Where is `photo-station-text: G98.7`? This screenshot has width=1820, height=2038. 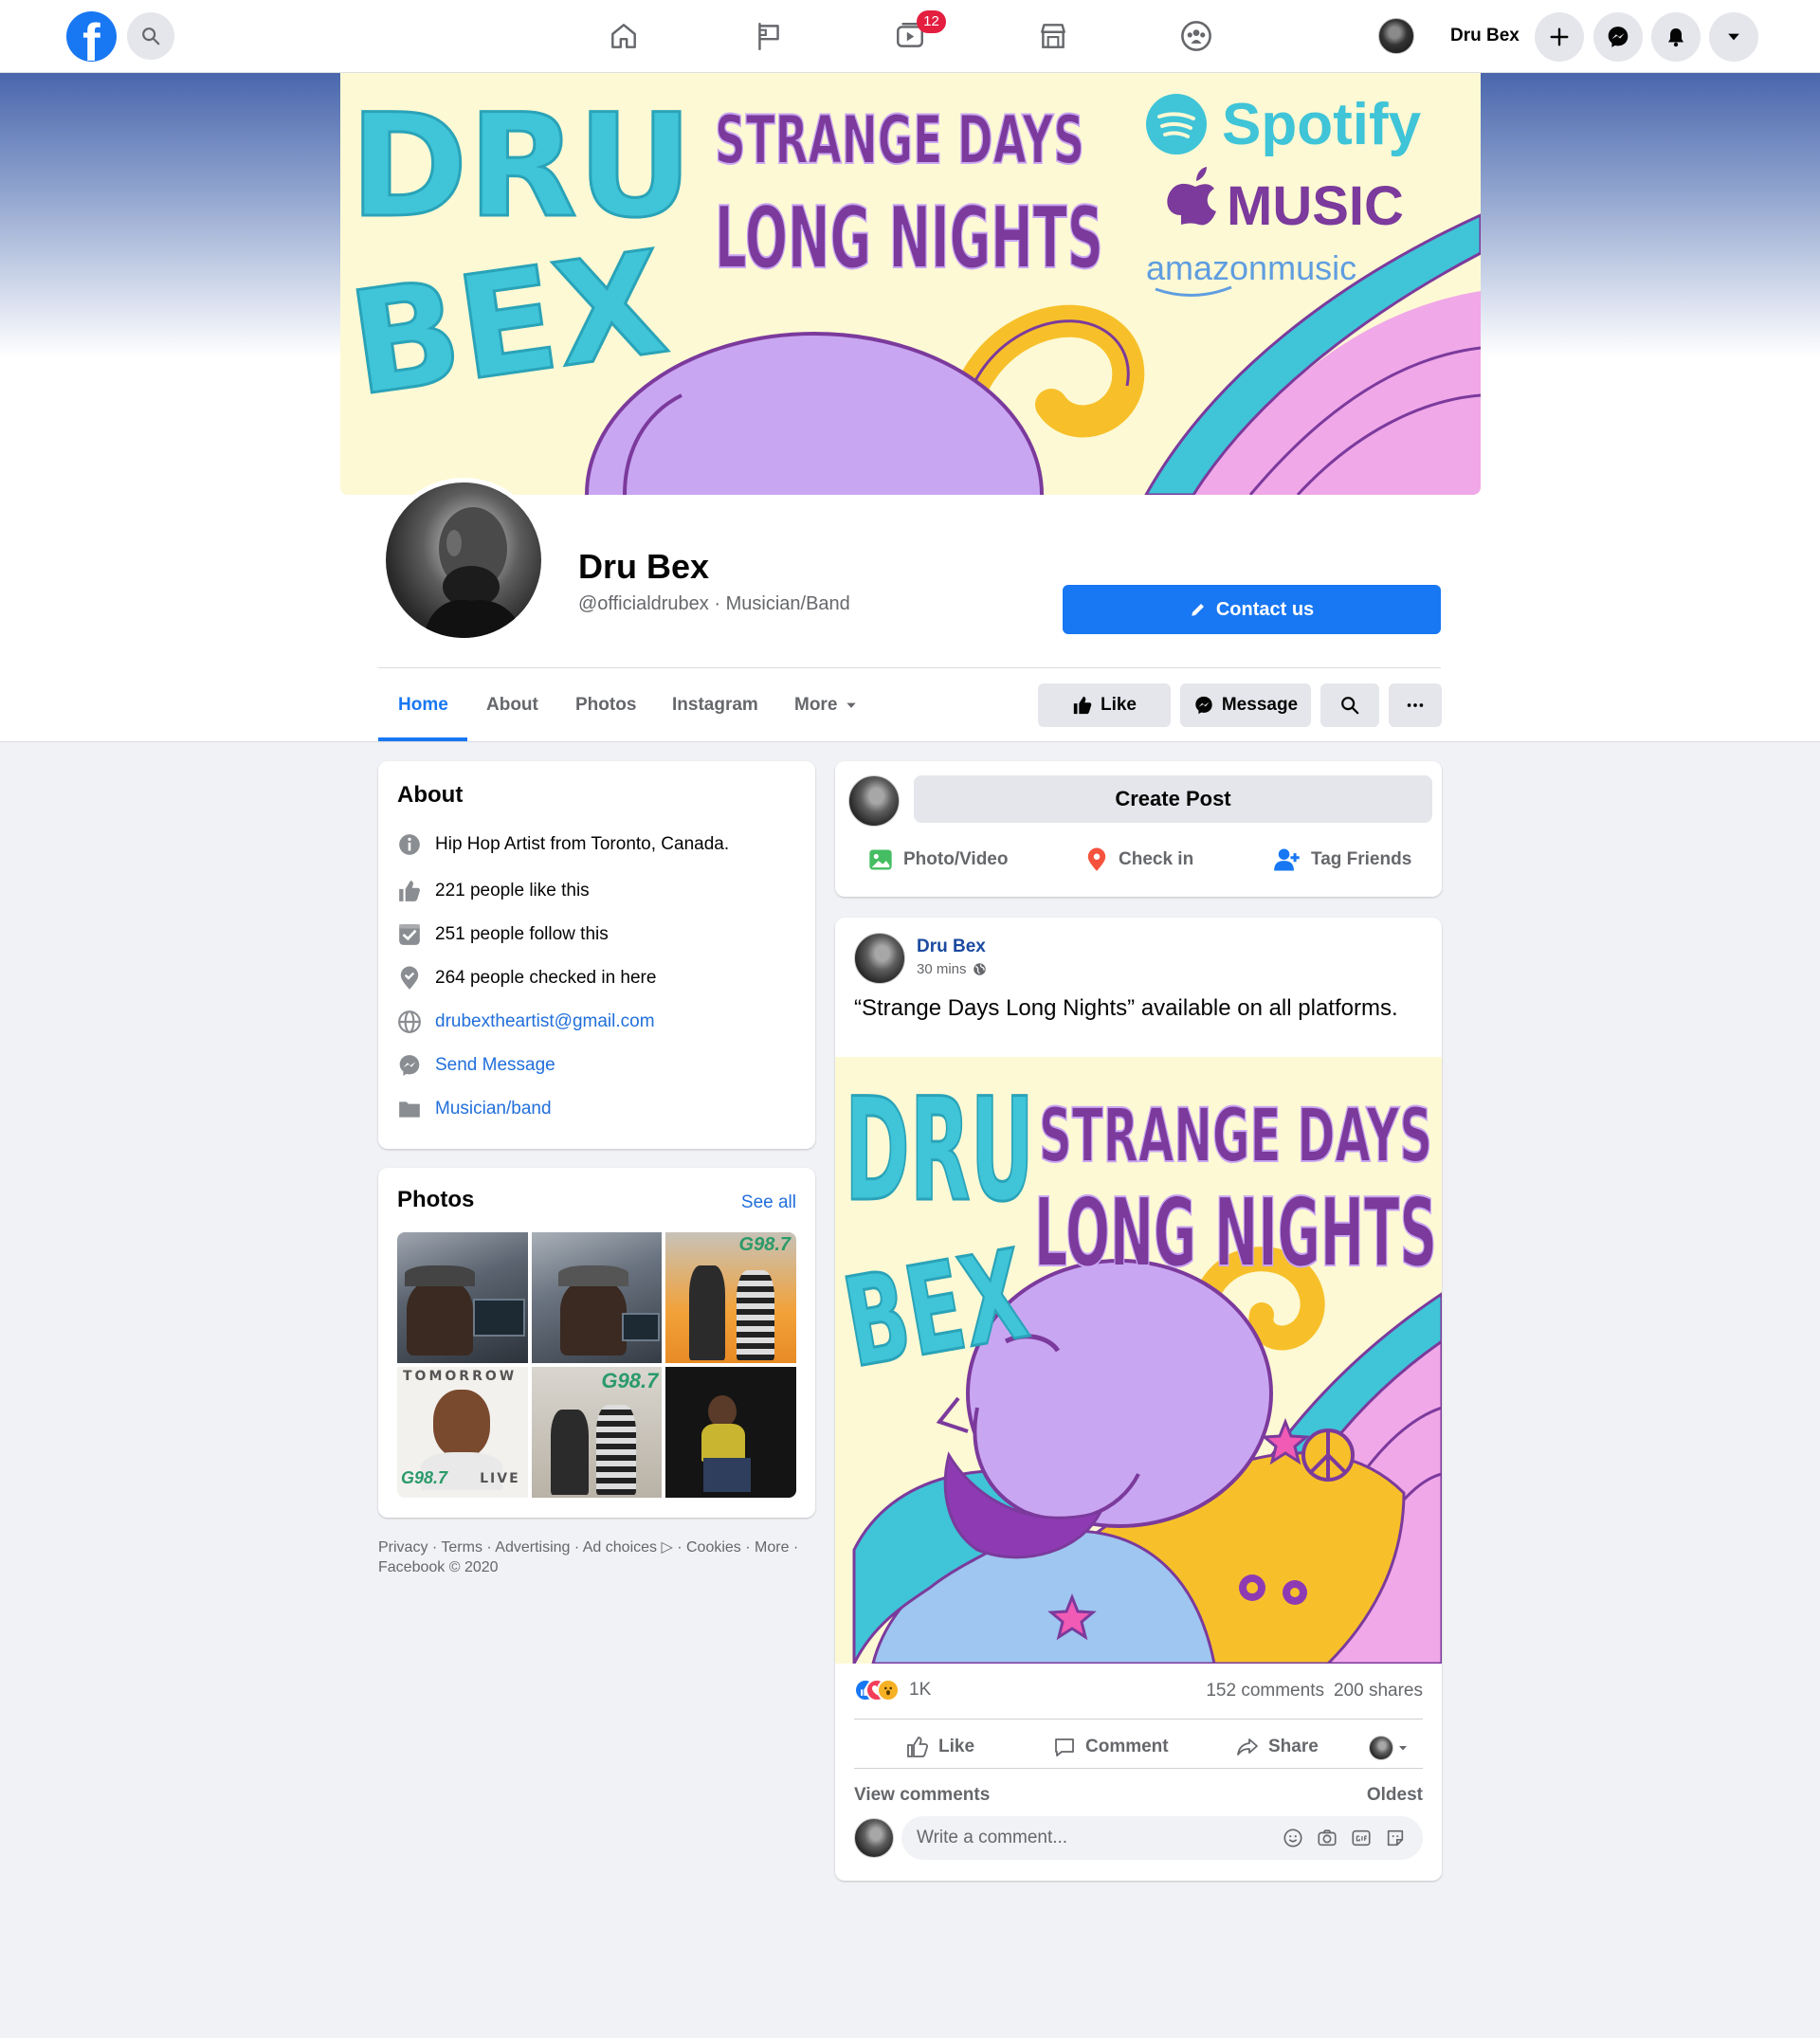
photo-station-text: G98.7 is located at coordinates (764, 1244).